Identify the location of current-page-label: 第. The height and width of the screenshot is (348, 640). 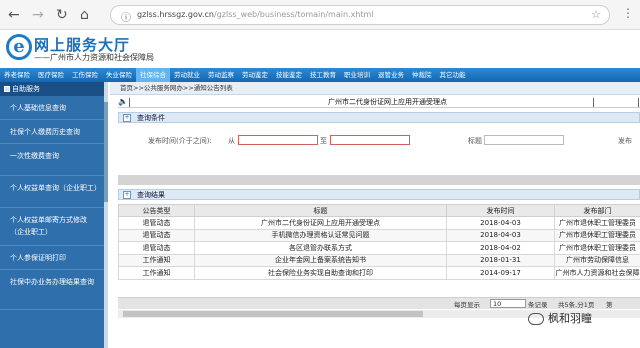
(609, 305).